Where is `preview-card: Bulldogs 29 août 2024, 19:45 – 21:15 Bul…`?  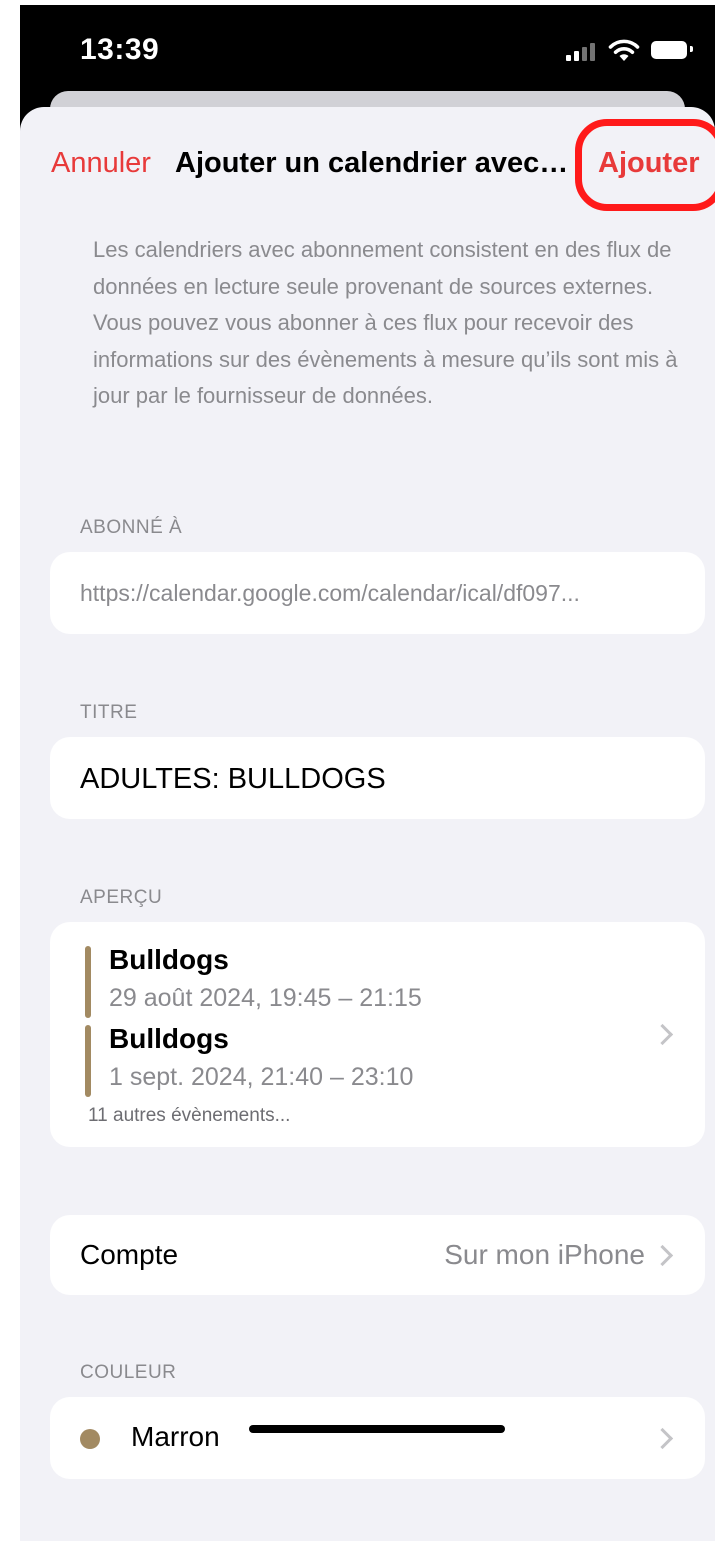 preview-card: Bulldogs 29 août 2024, 19:45 – 21:15 Bul… is located at coordinates (377, 1034).